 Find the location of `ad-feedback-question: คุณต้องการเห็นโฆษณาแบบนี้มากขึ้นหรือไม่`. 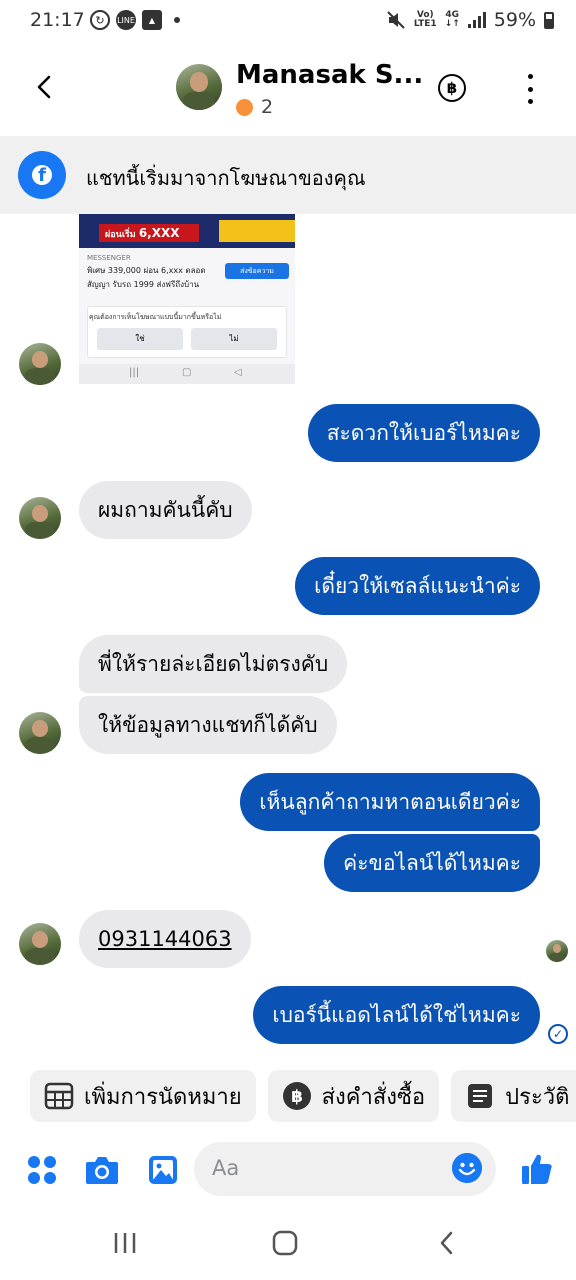

ad-feedback-question: คุณต้องการเห็นโฆษณาแบบนี้มากขึ้นหรือไม่ is located at coordinates (155, 317).